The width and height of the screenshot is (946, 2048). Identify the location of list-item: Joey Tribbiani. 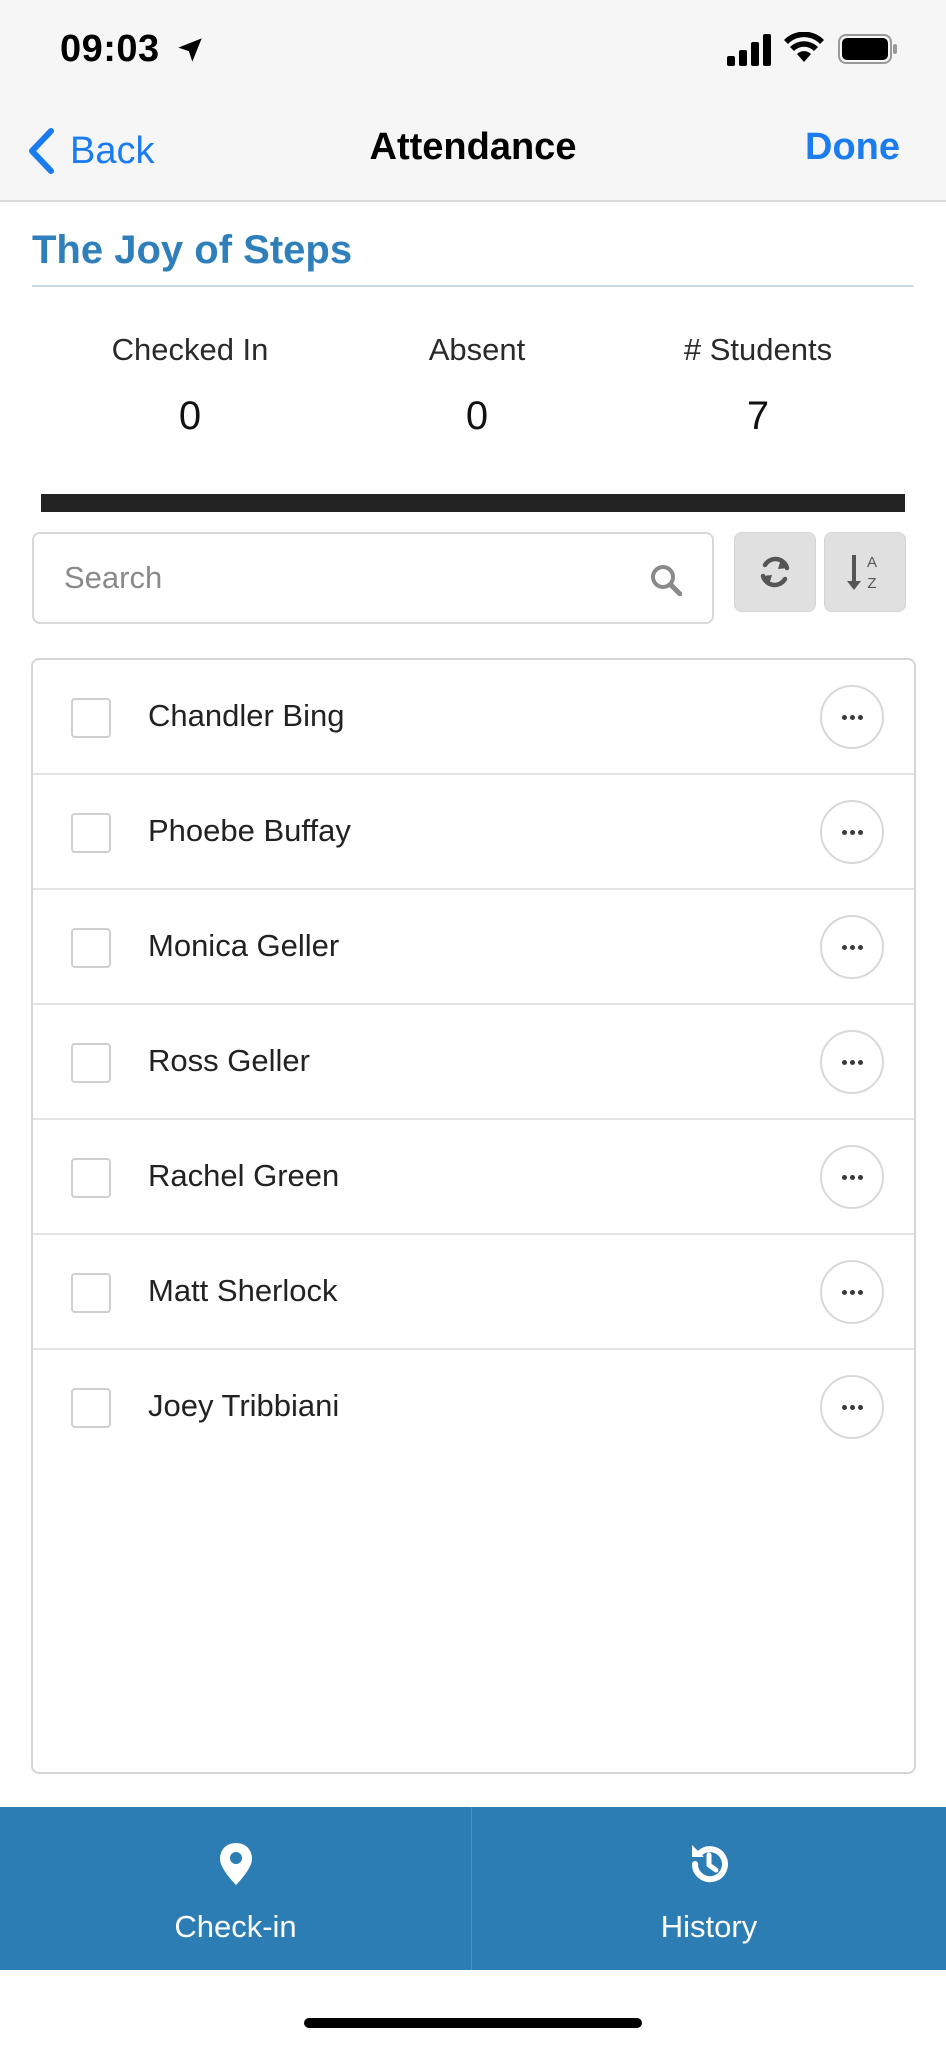
(473, 1407).